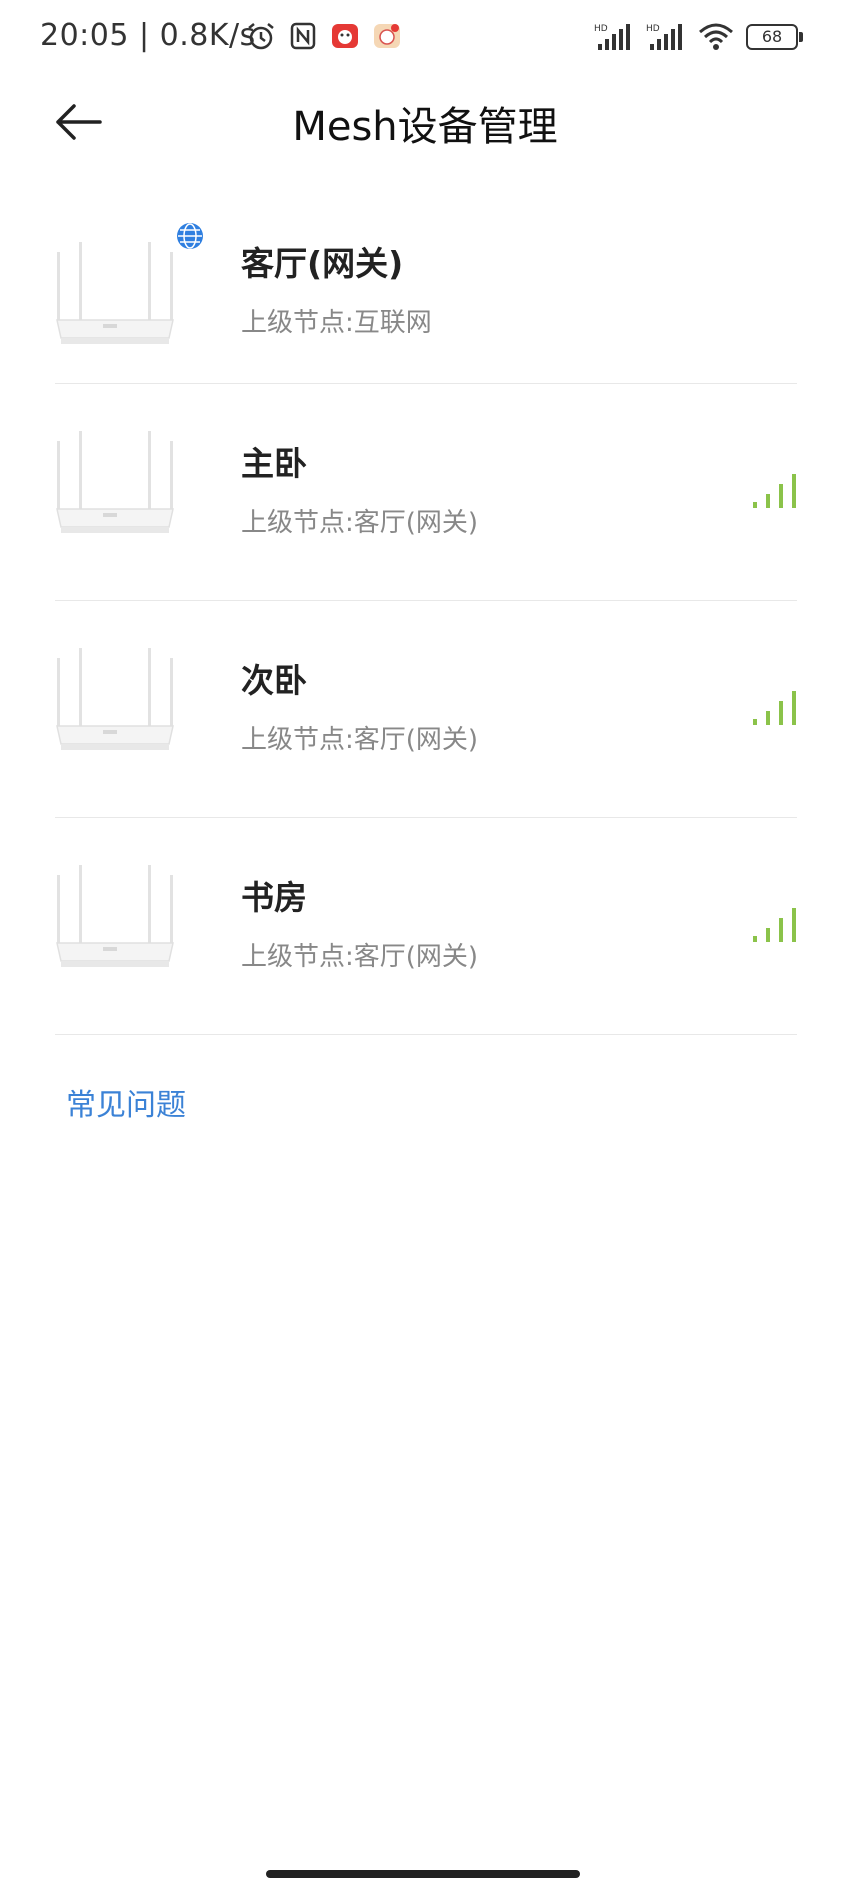 The width and height of the screenshot is (850, 1889). I want to click on device-row: 客厅(网关) 上级节点:互联网, so click(426, 292).